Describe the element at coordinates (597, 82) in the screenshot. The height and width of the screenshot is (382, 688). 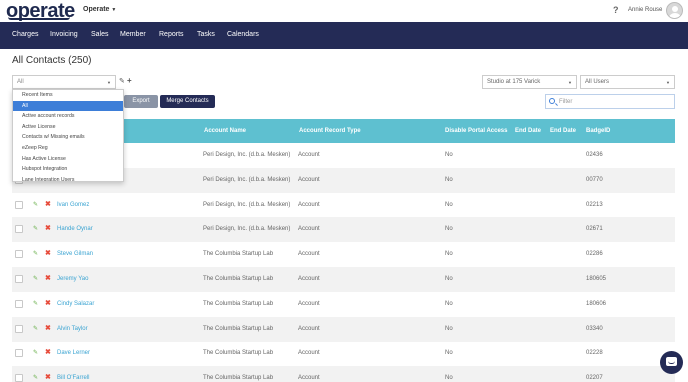
I see `users-select-value: All Users` at that location.